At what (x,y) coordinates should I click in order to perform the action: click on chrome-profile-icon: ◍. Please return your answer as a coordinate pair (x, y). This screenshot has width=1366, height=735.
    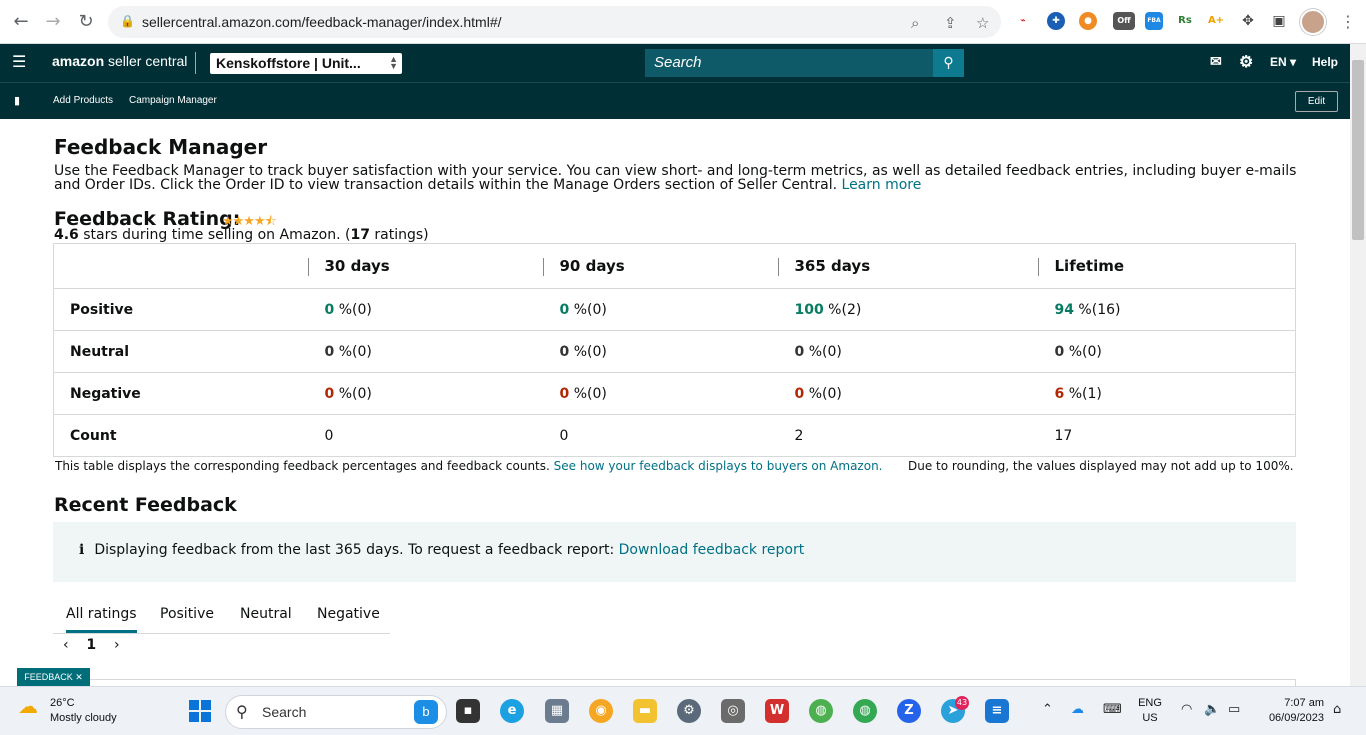
    Looking at the image, I should click on (865, 711).